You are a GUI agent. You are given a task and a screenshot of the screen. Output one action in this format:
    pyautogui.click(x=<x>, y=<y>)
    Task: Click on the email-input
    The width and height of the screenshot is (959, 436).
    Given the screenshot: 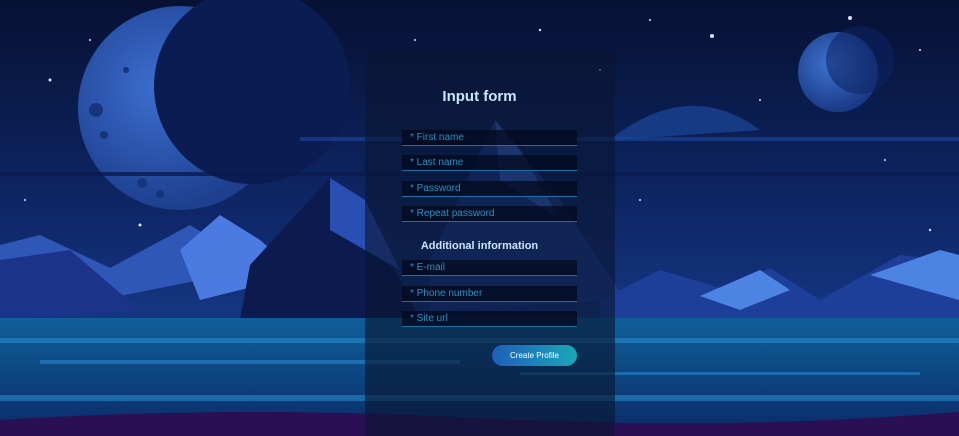 What is the action you would take?
    pyautogui.click(x=489, y=268)
    